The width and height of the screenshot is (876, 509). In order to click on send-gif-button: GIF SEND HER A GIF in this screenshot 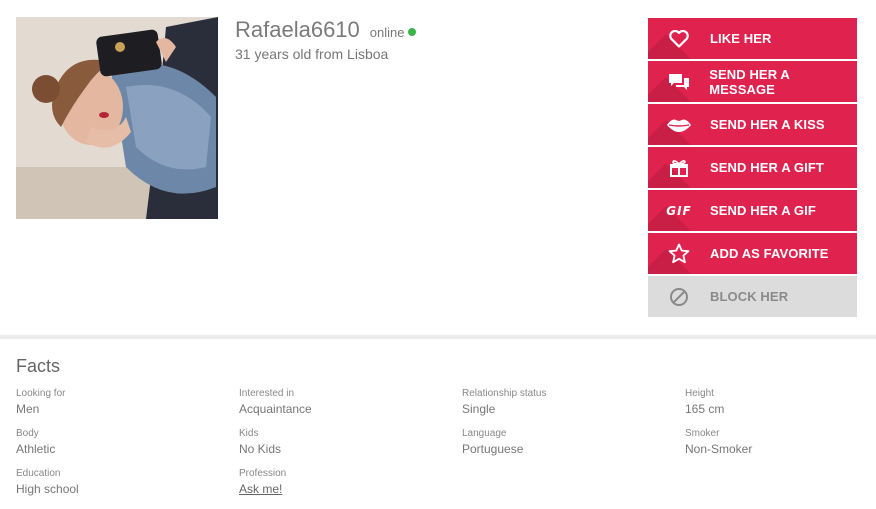, I will do `click(752, 210)`.